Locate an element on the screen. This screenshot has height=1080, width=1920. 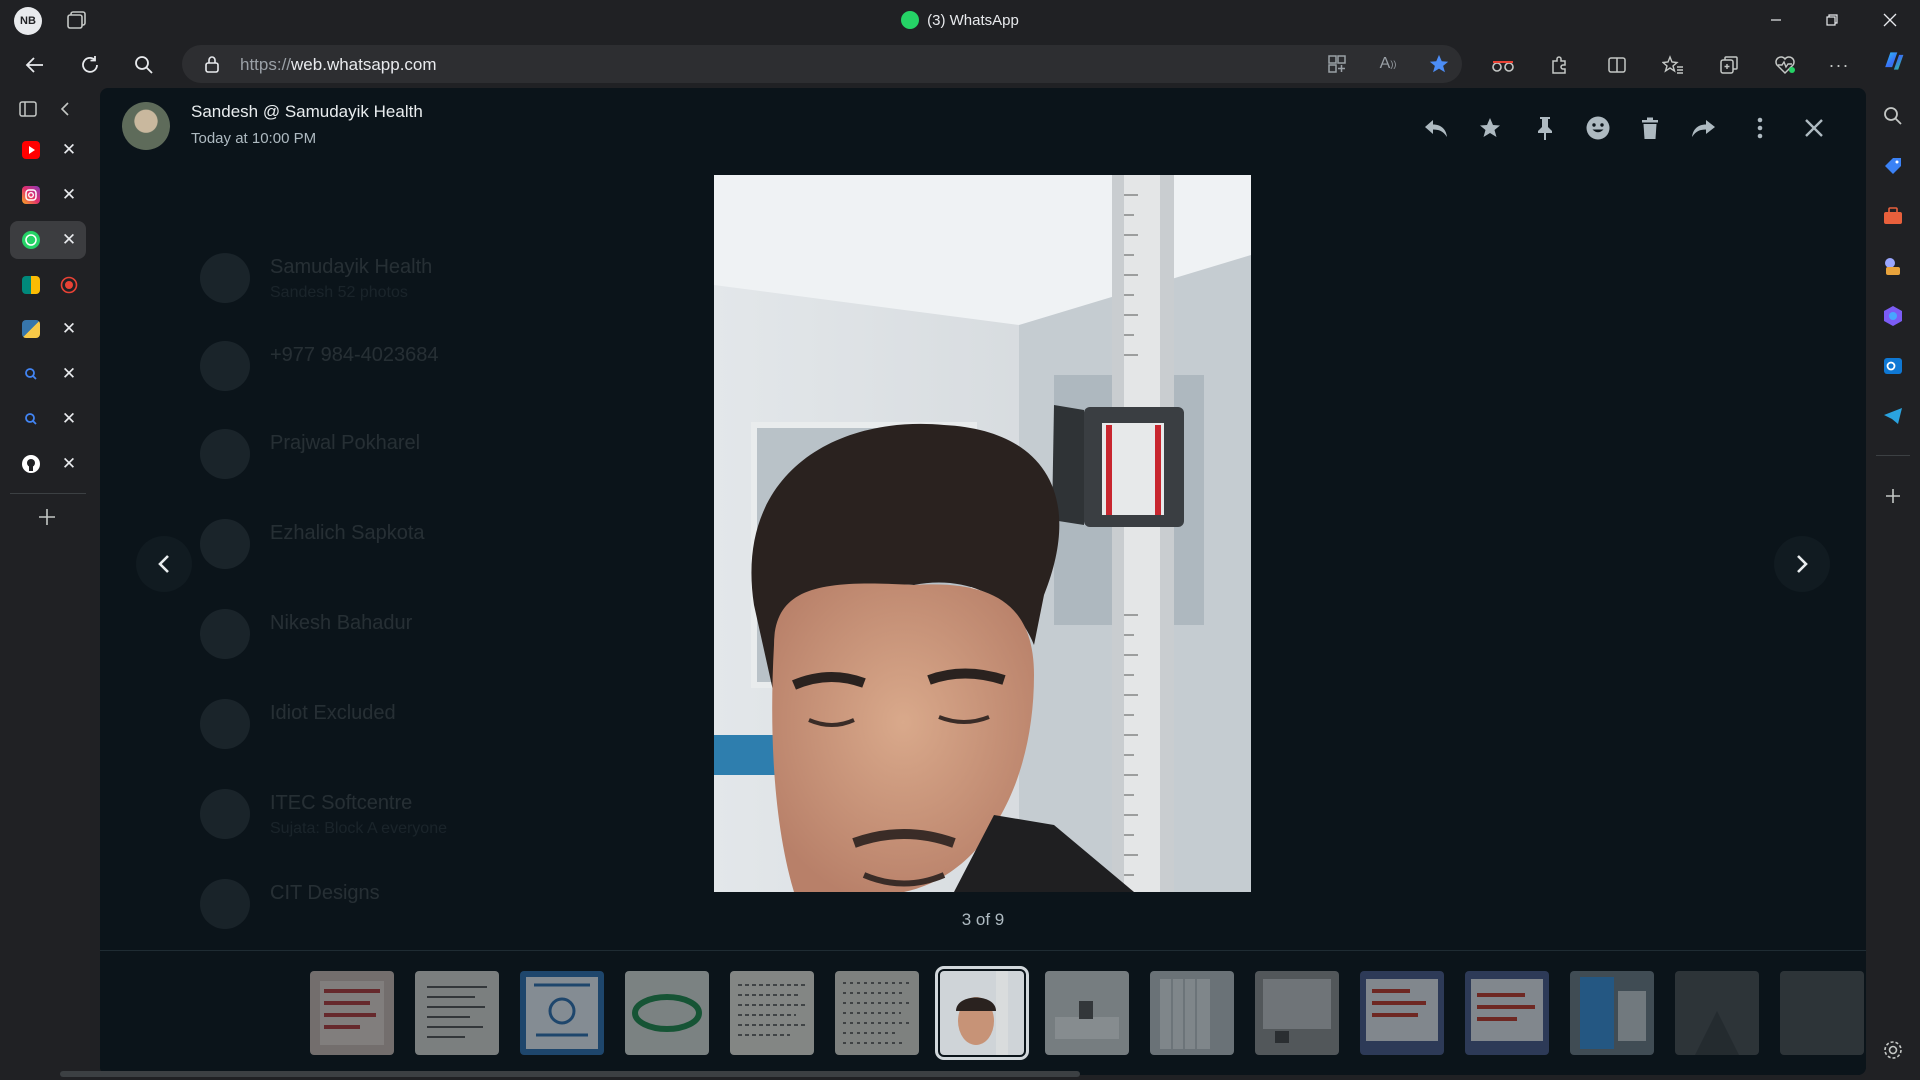
list-item: +977 984-4023684 is located at coordinates (480, 366).